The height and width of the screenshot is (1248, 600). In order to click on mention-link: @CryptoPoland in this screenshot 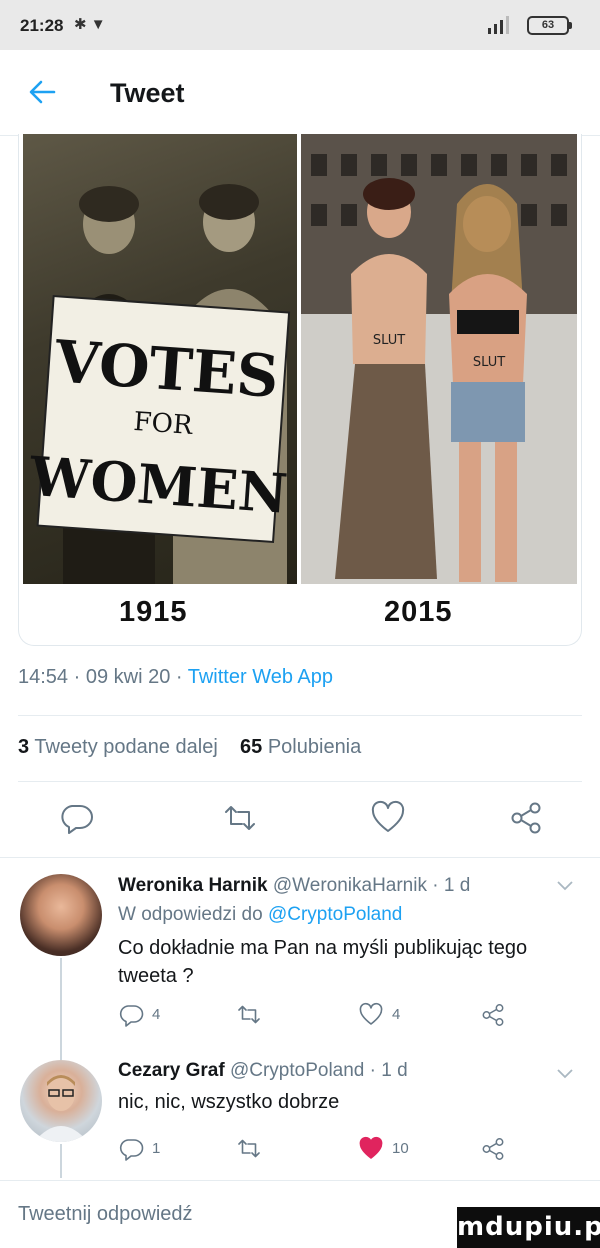, I will do `click(335, 914)`.